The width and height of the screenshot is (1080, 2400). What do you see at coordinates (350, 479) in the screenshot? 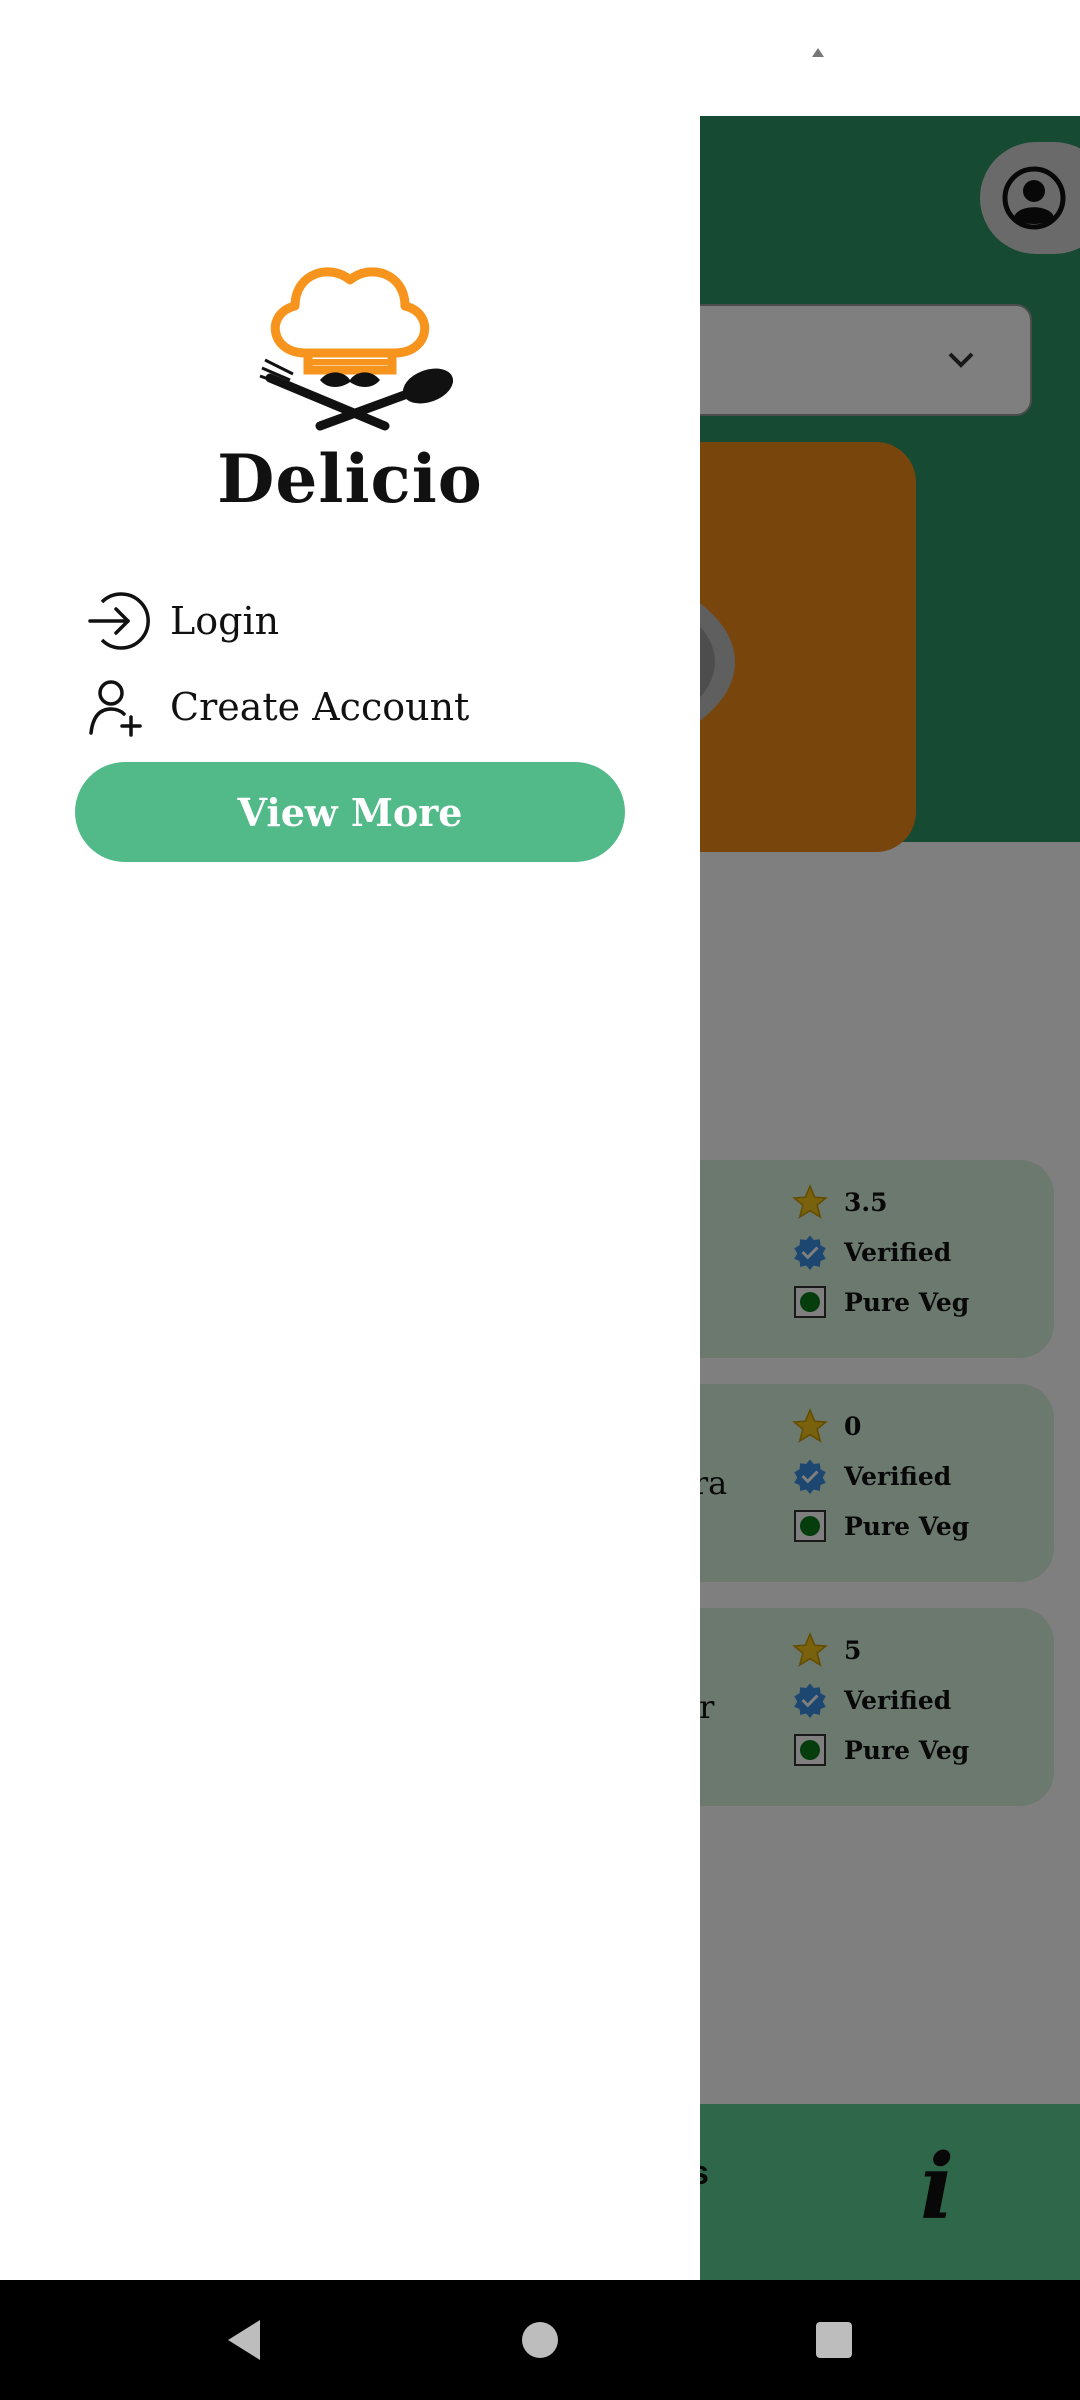
I see `logo-text: Delicio` at bounding box center [350, 479].